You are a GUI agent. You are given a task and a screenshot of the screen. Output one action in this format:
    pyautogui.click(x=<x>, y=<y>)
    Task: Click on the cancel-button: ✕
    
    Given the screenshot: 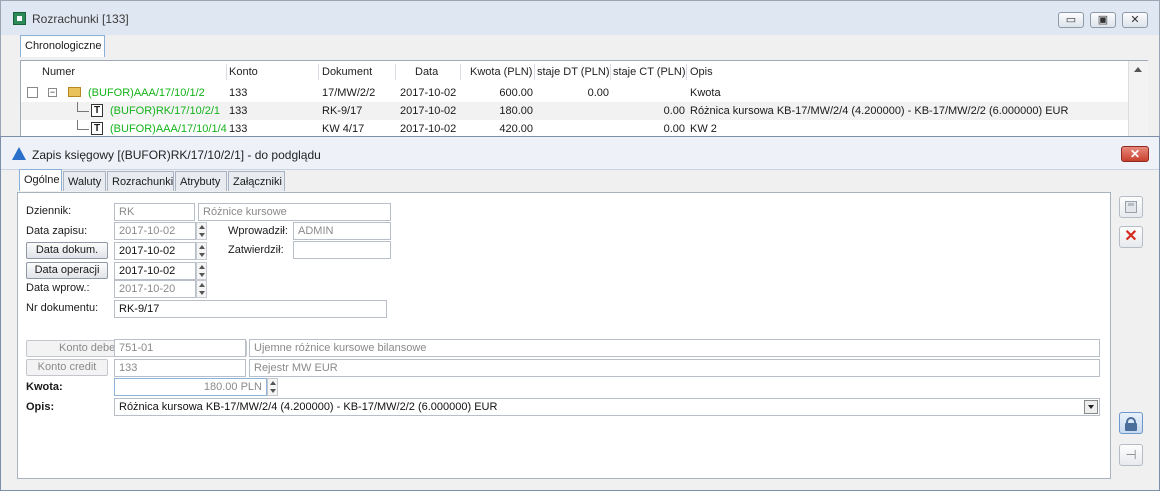 What is the action you would take?
    pyautogui.click(x=1131, y=237)
    